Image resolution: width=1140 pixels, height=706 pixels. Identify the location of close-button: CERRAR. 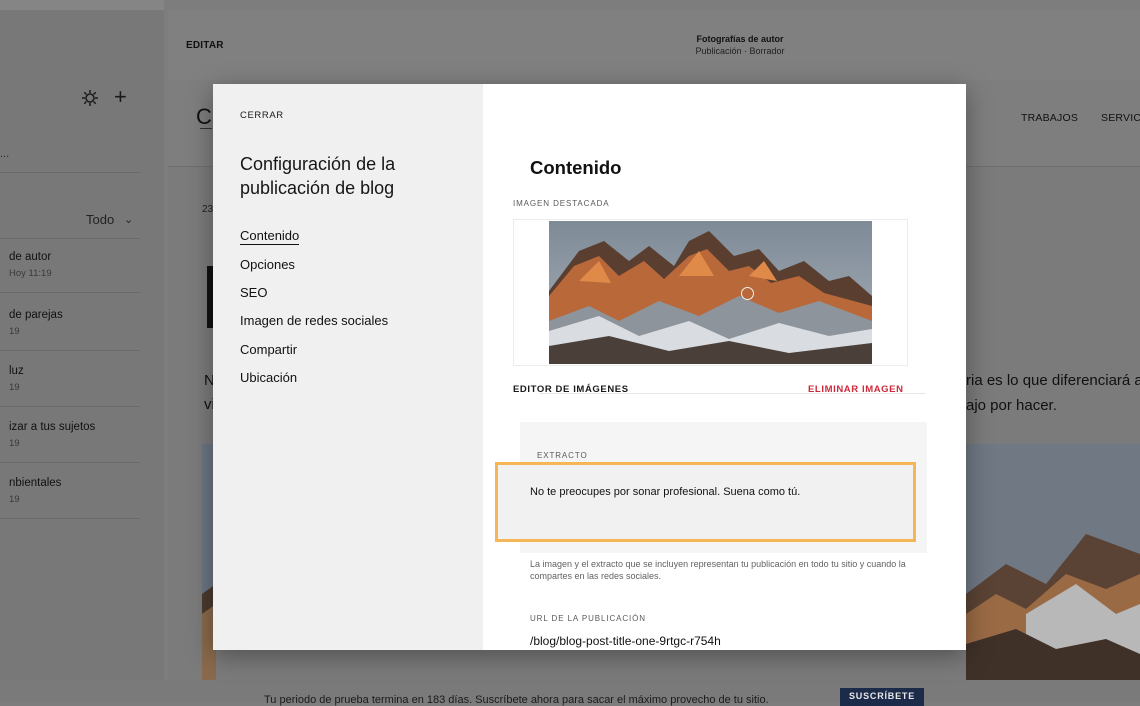
(262, 115).